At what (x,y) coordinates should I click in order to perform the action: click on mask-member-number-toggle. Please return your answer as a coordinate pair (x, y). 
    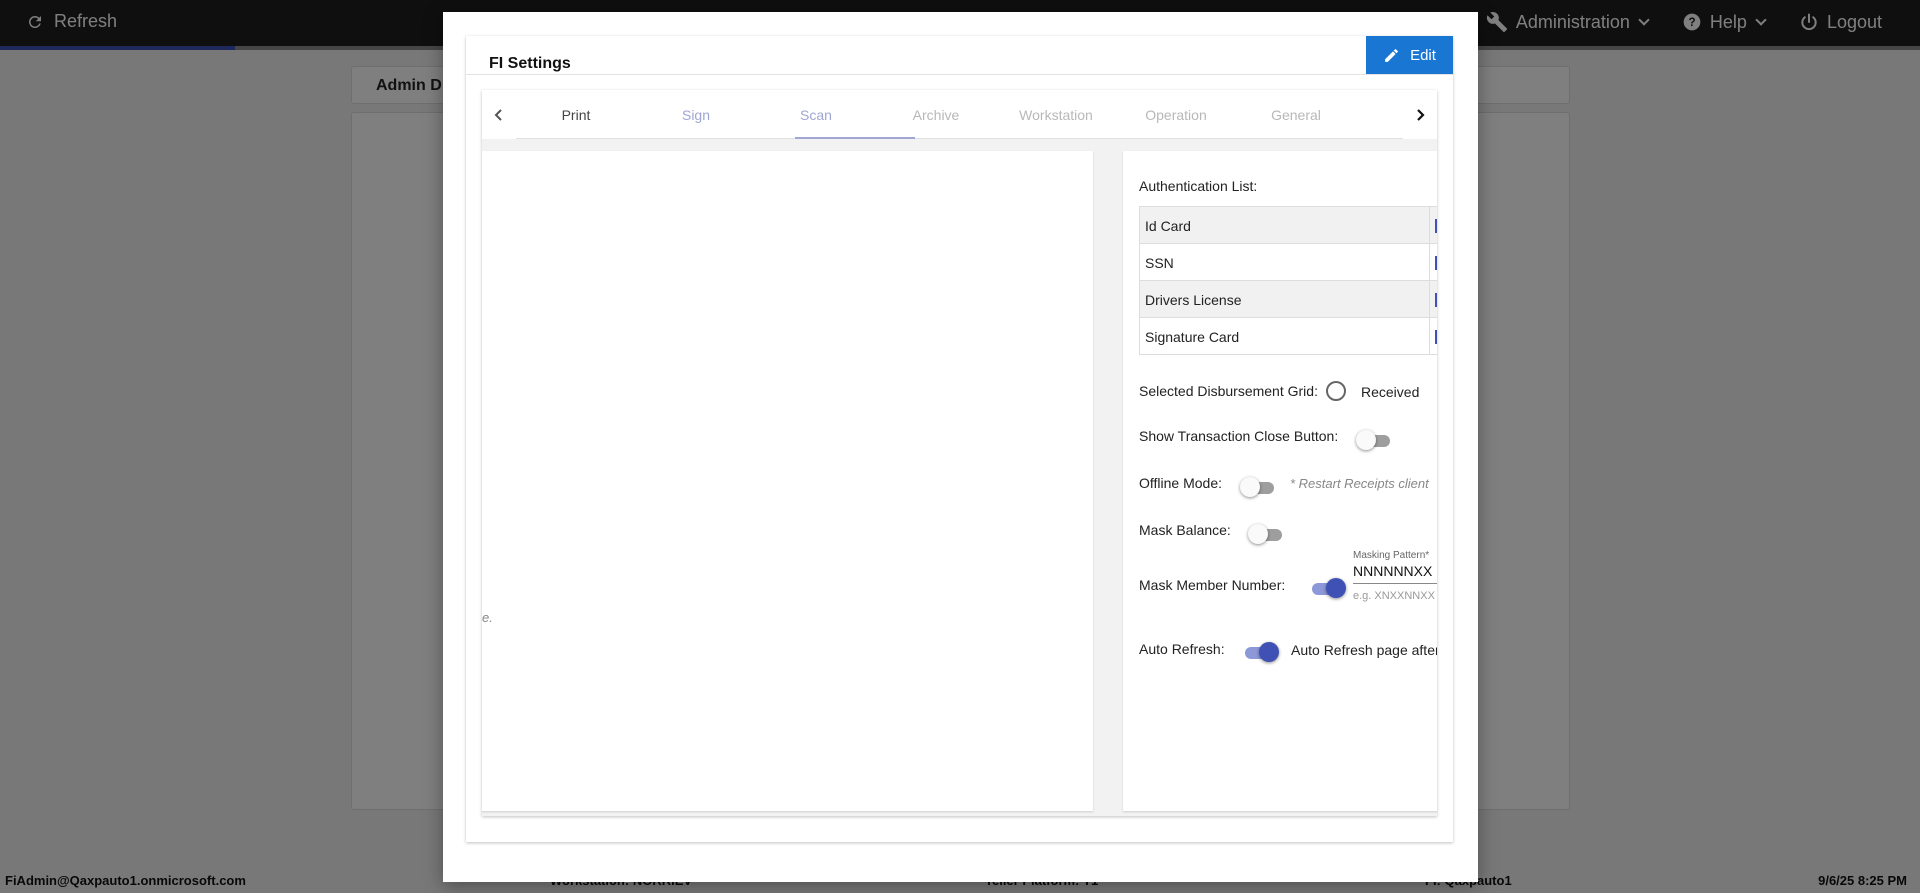
    Looking at the image, I should click on (1327, 588).